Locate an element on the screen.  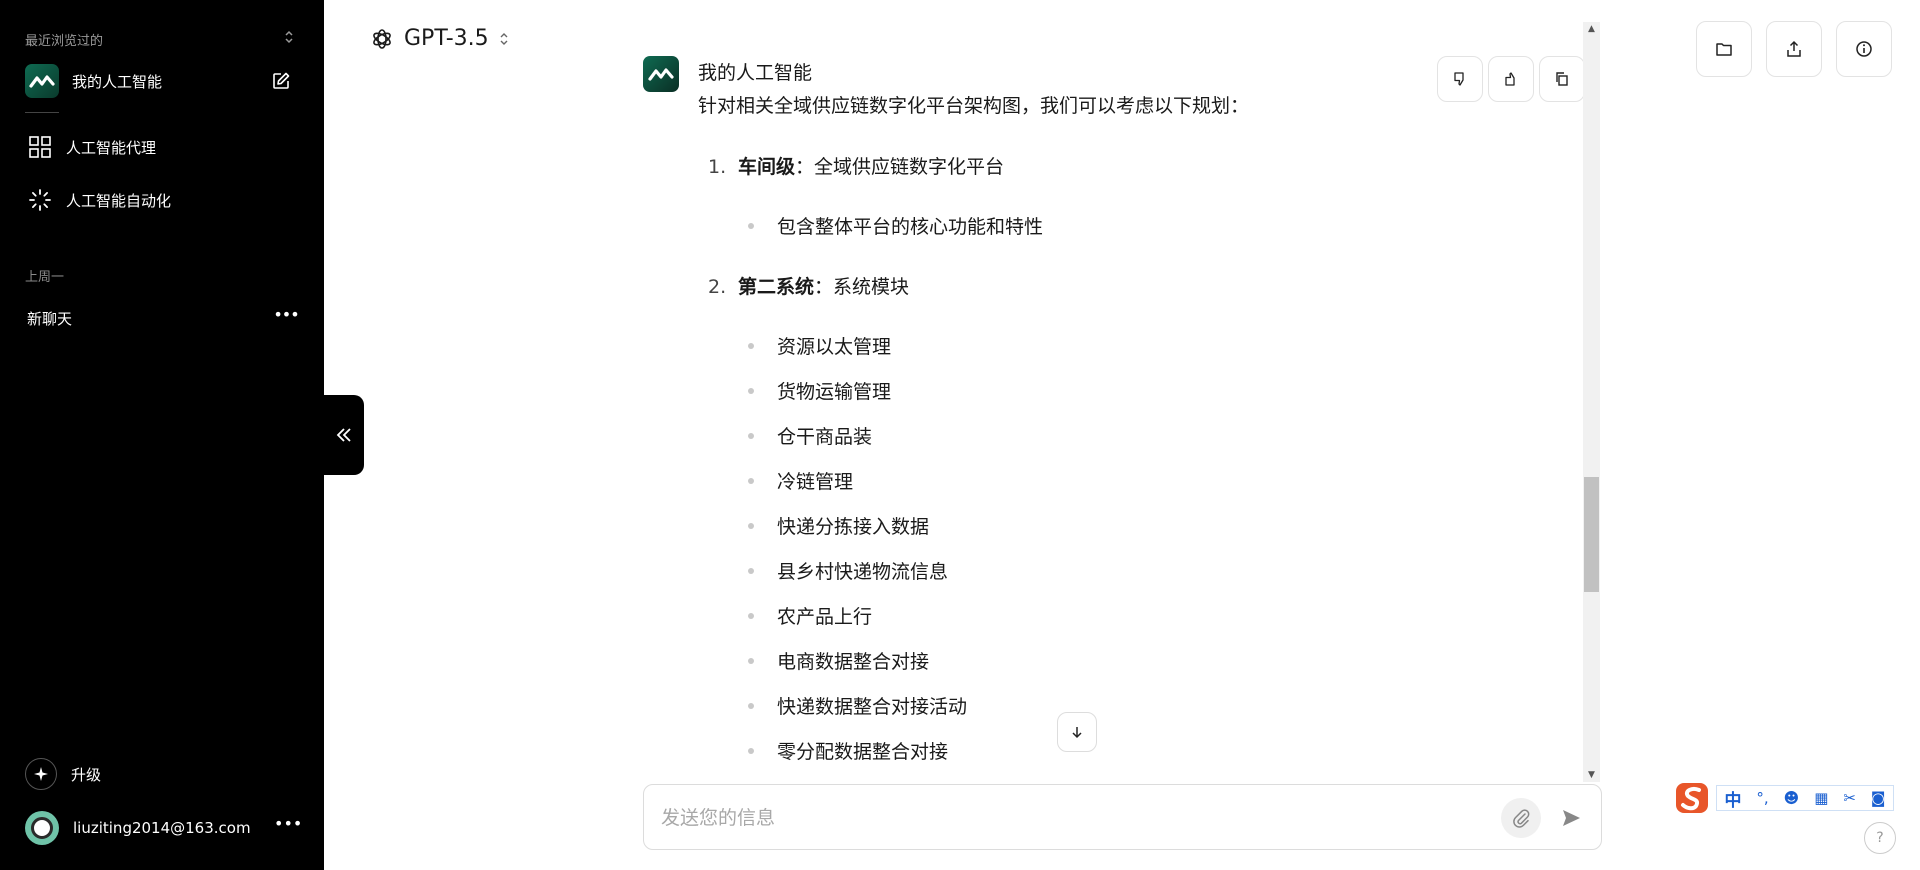
send-button is located at coordinates (1571, 818).